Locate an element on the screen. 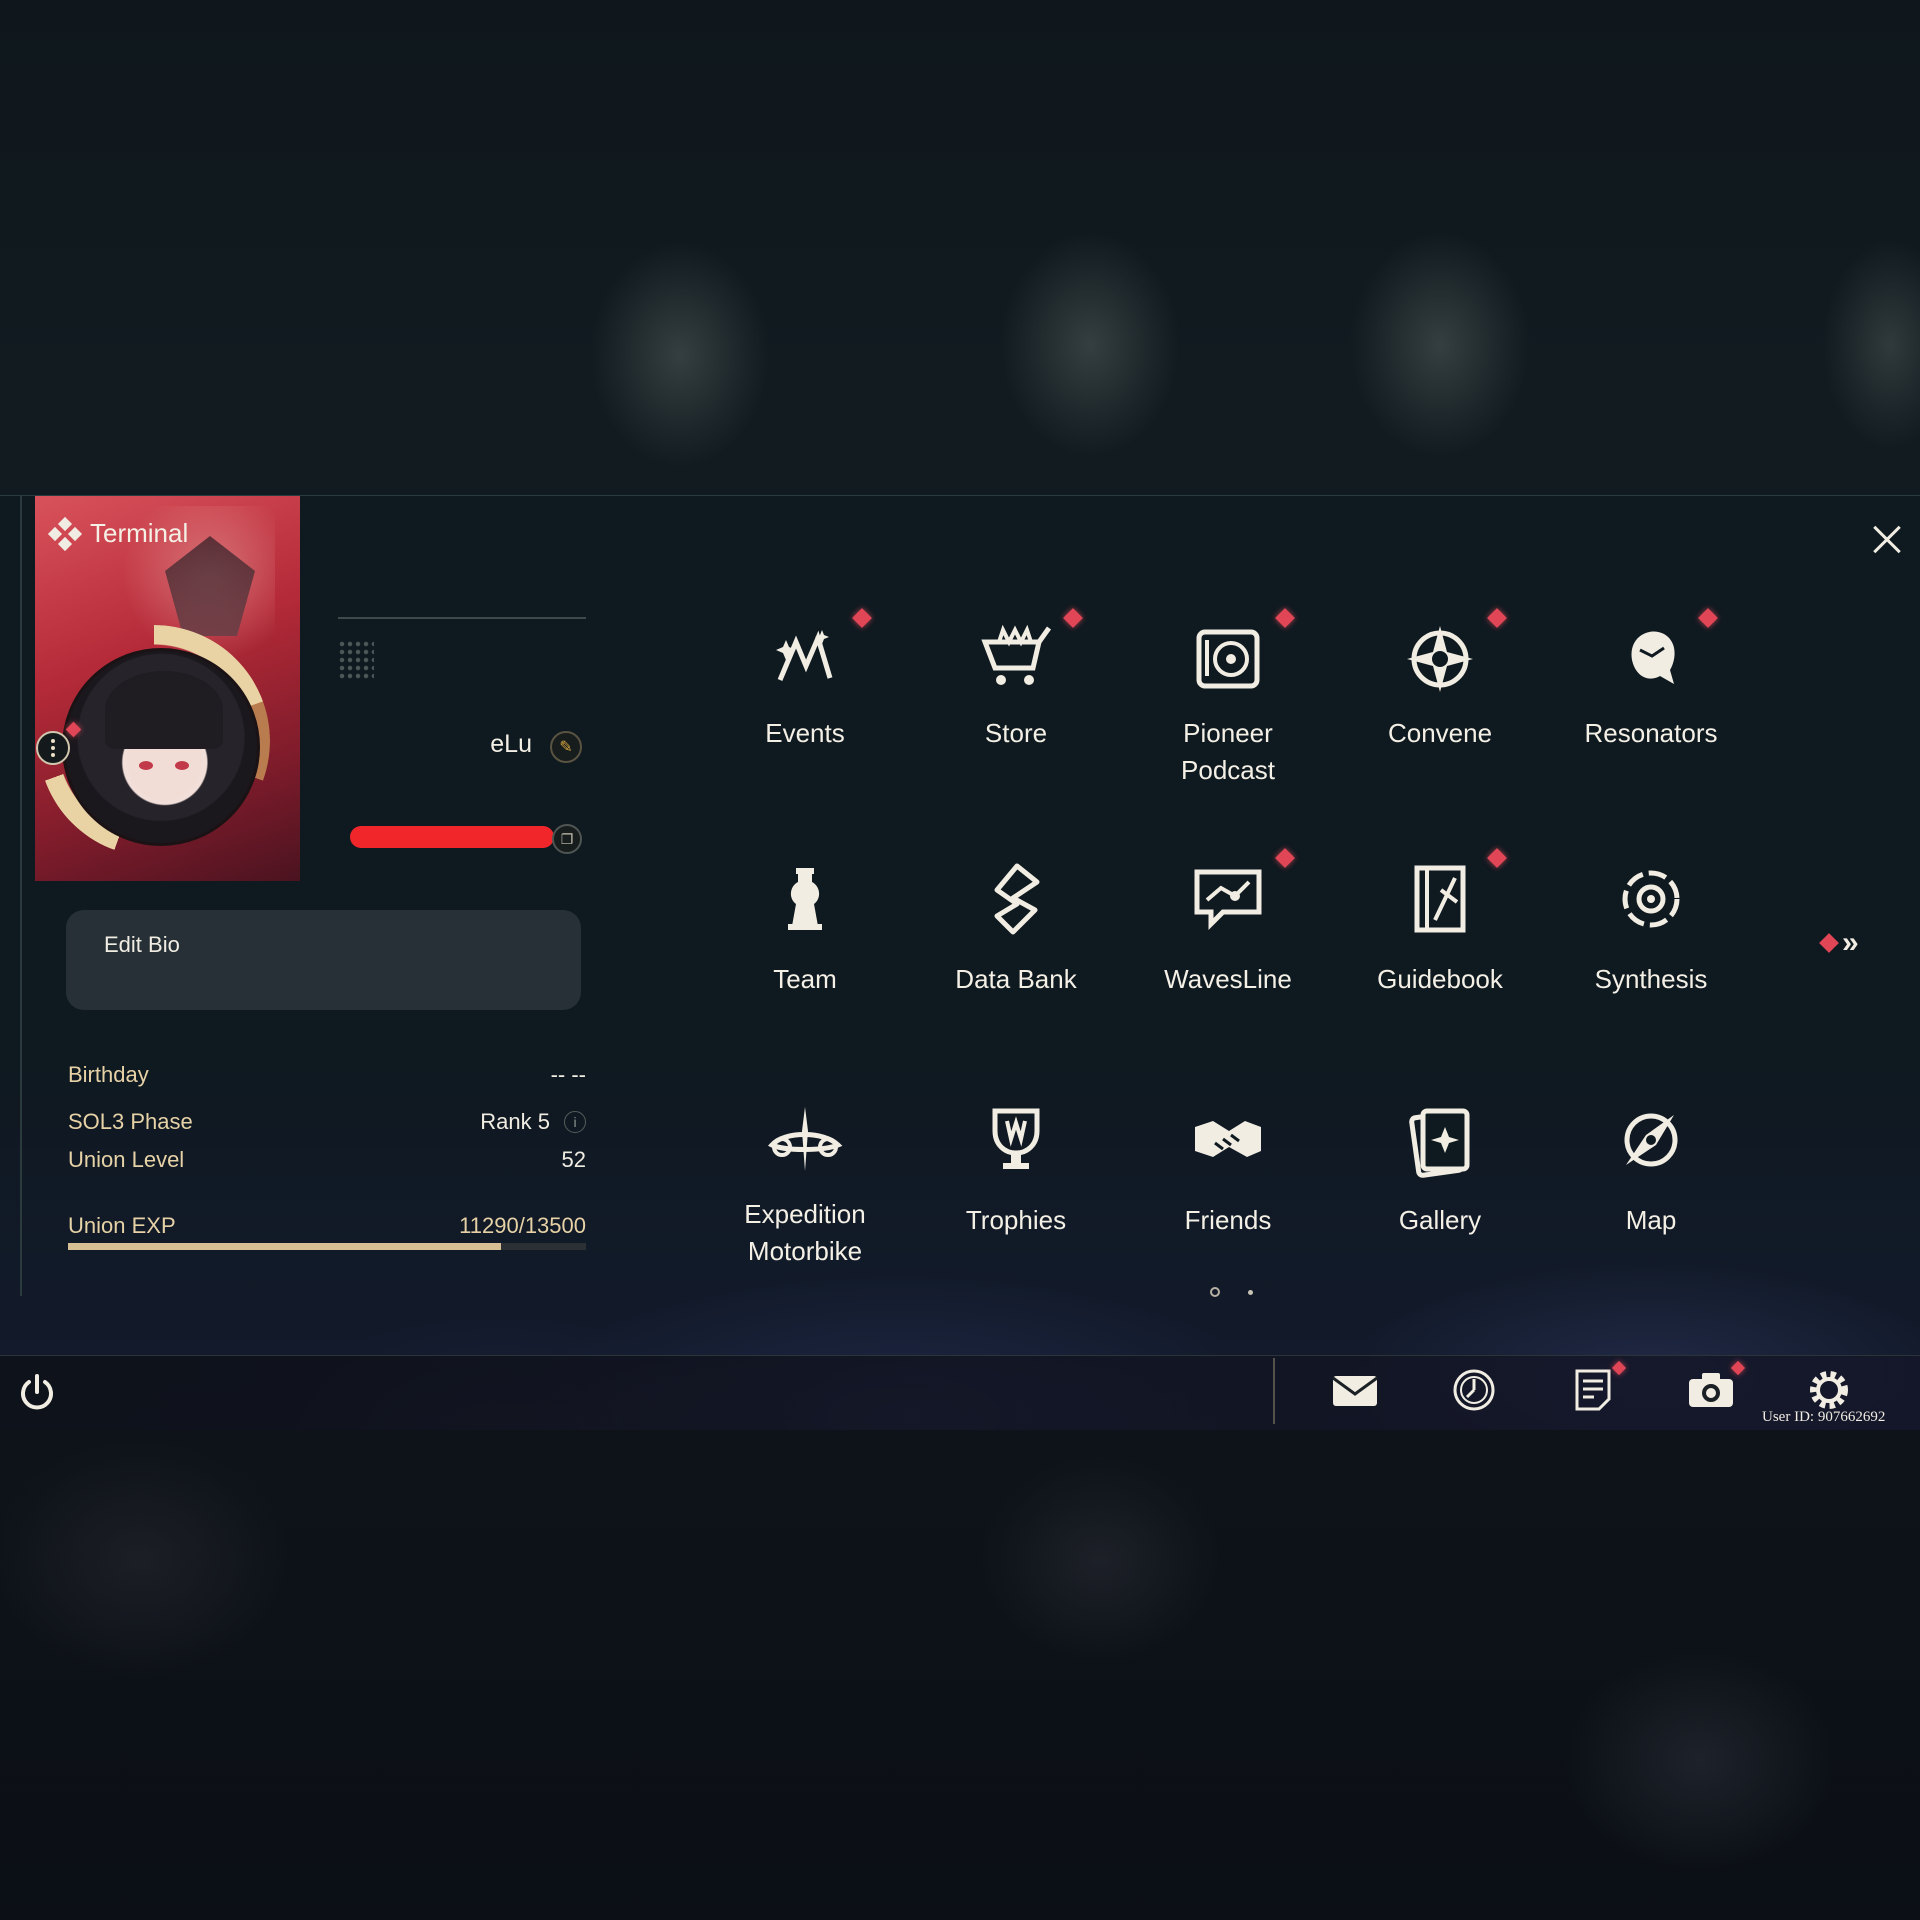 The image size is (1920, 1920). camera-icon is located at coordinates (1711, 1390).